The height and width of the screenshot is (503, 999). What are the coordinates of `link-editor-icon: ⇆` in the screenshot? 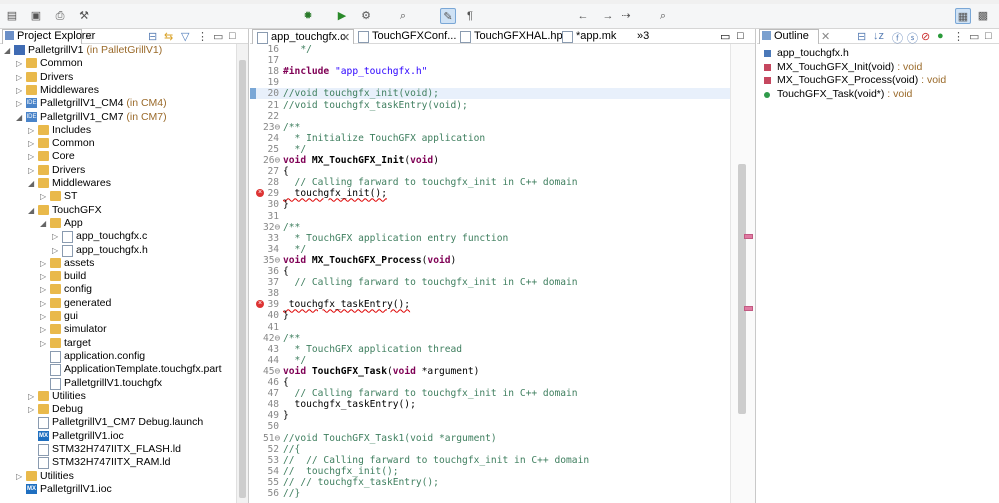 It's located at (168, 36).